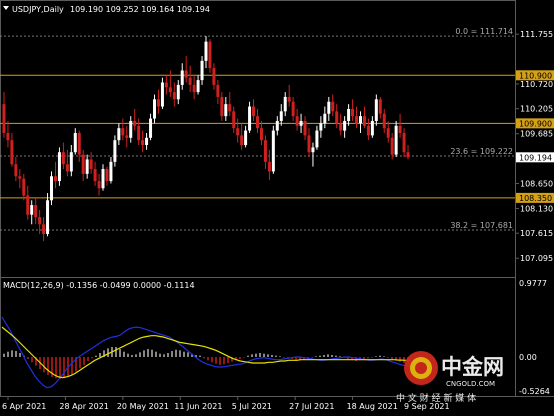 This screenshot has width=554, height=416. I want to click on time-tick-label: 20 May 2021, so click(143, 406).